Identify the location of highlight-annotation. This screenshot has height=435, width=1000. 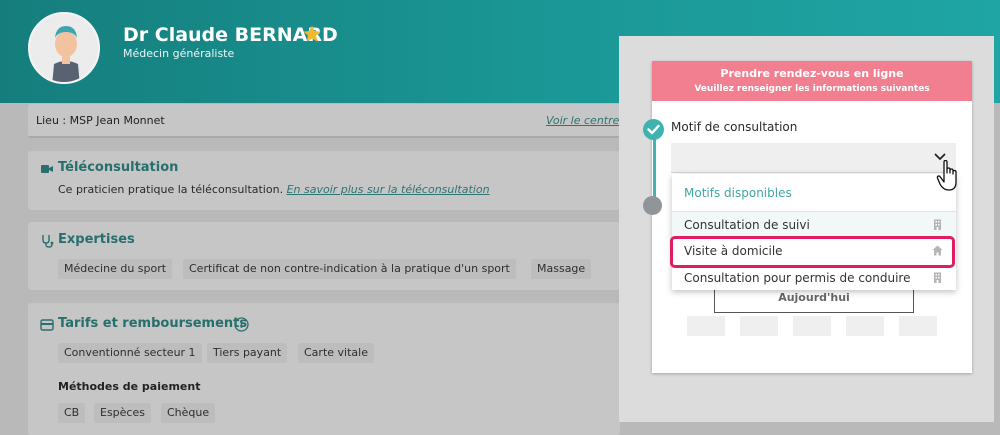
(812, 252).